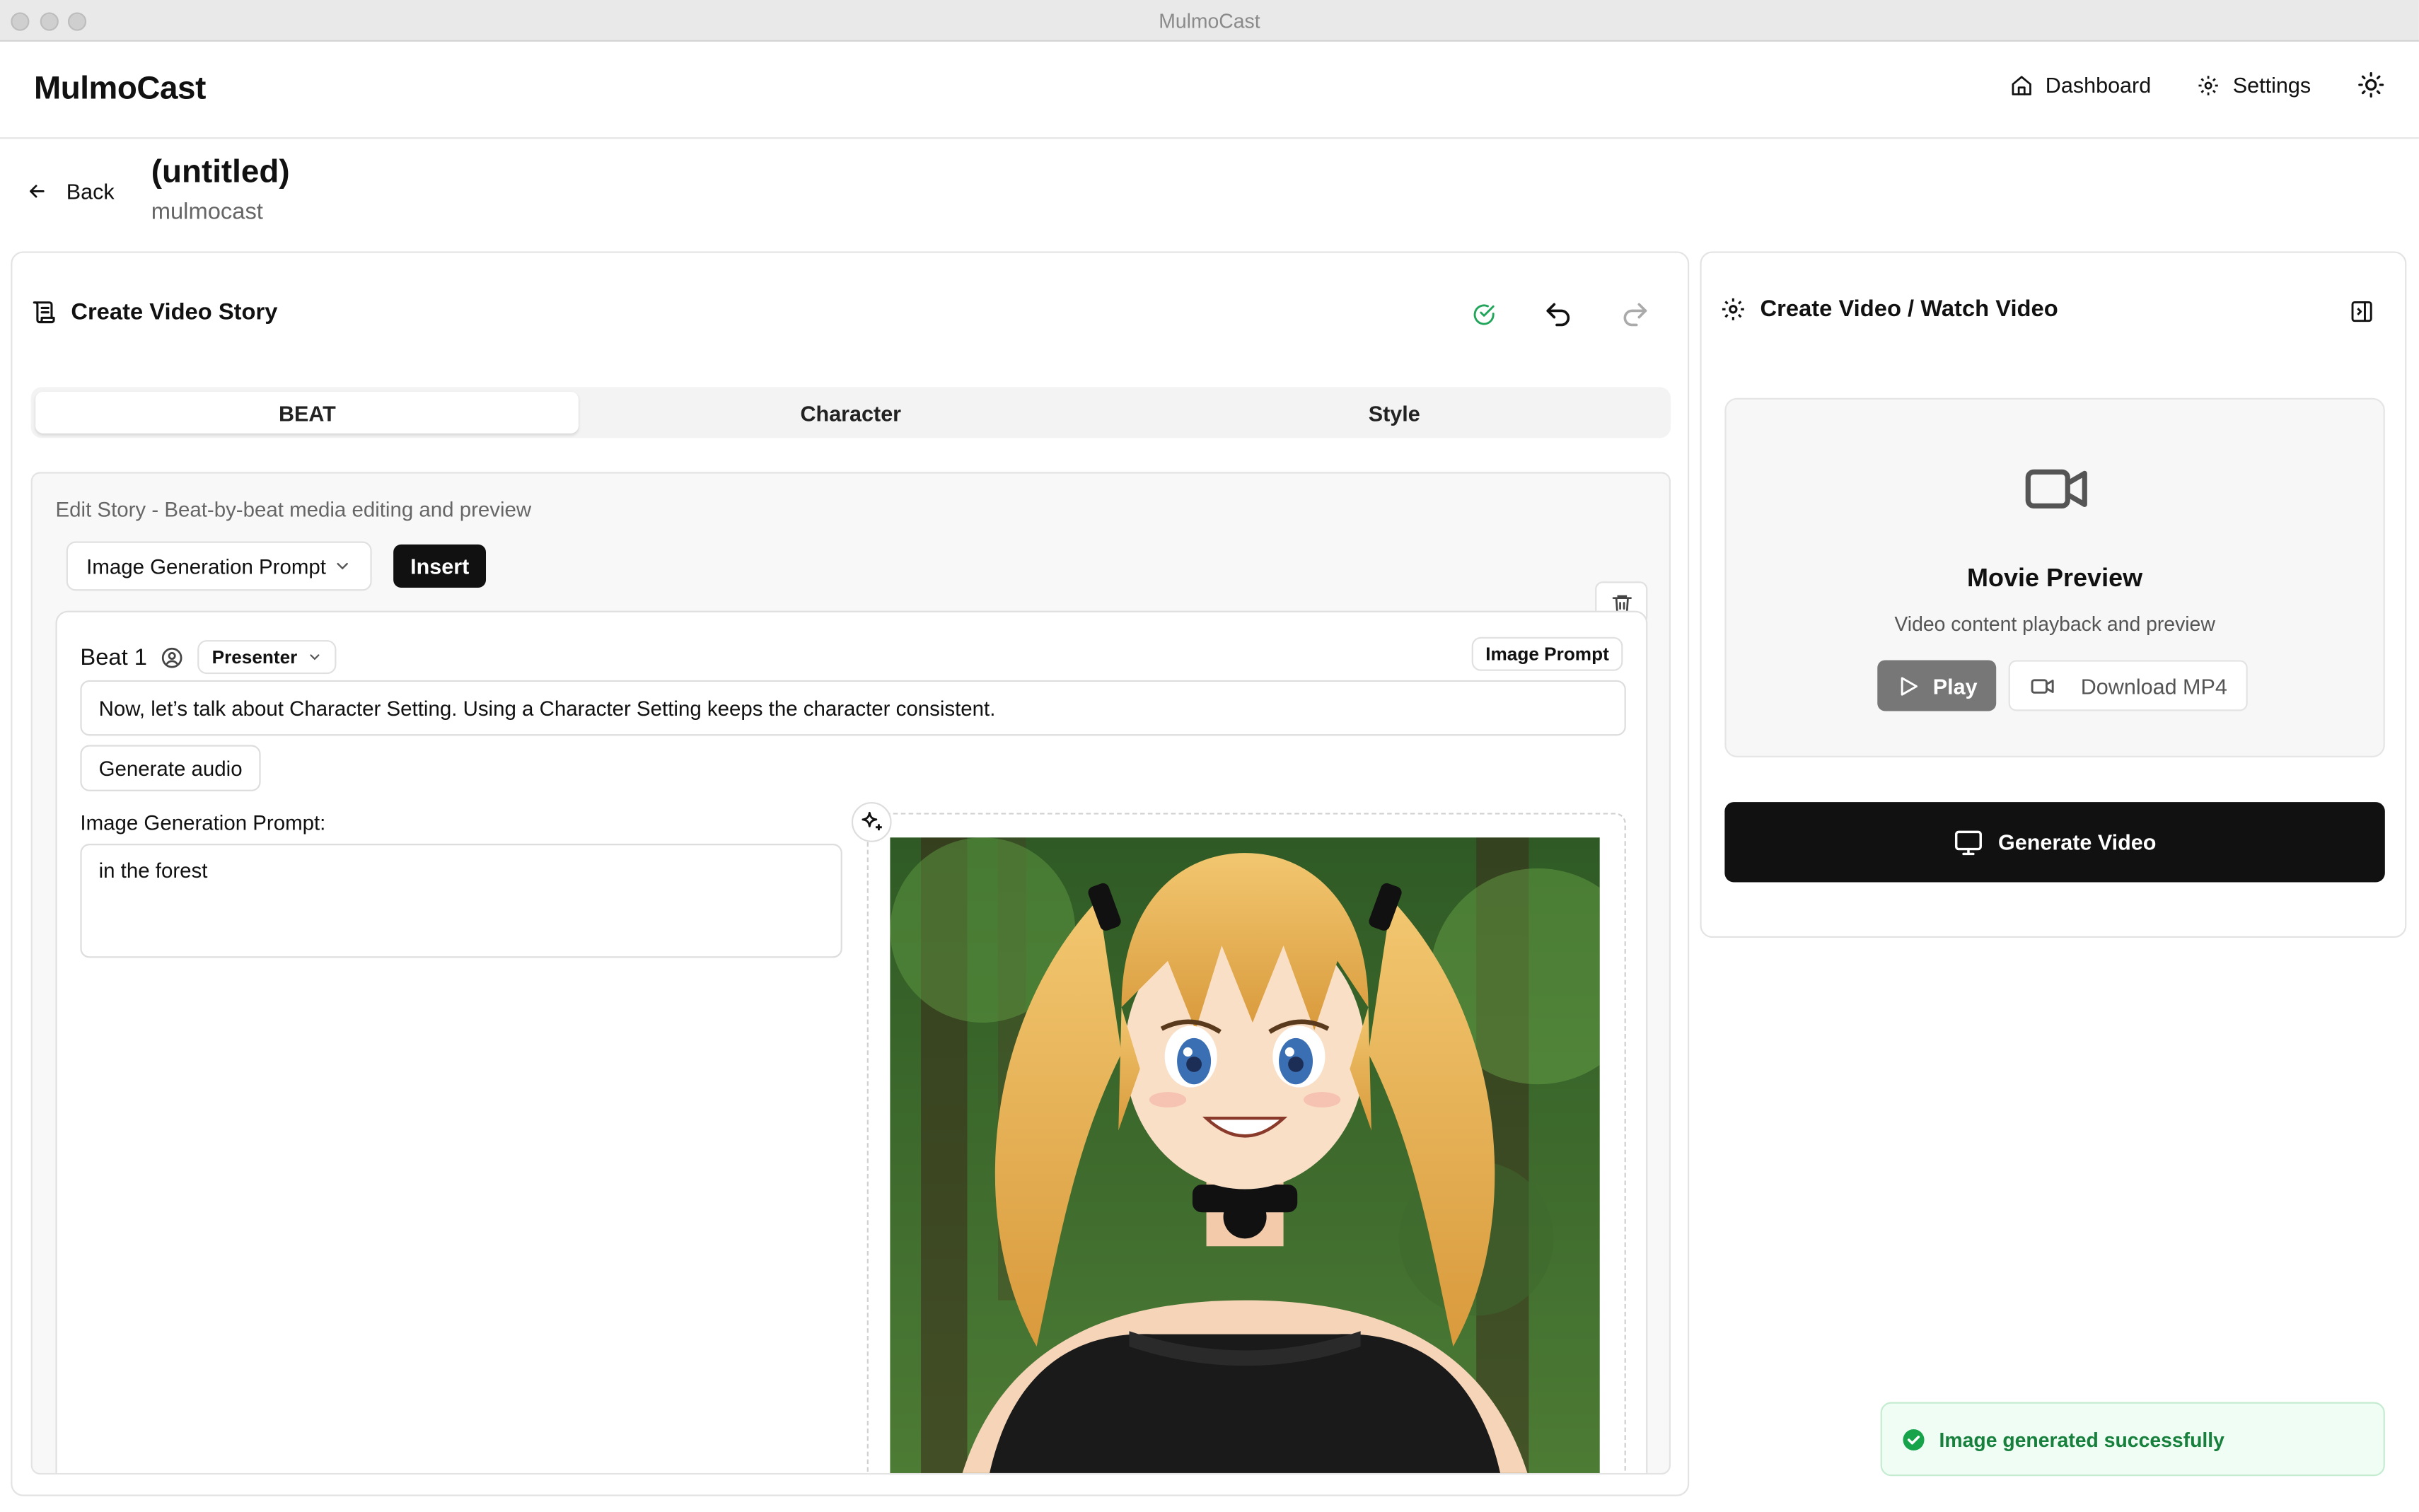 This screenshot has height=1512, width=2419. I want to click on speaker-select: Presenter, so click(266, 657).